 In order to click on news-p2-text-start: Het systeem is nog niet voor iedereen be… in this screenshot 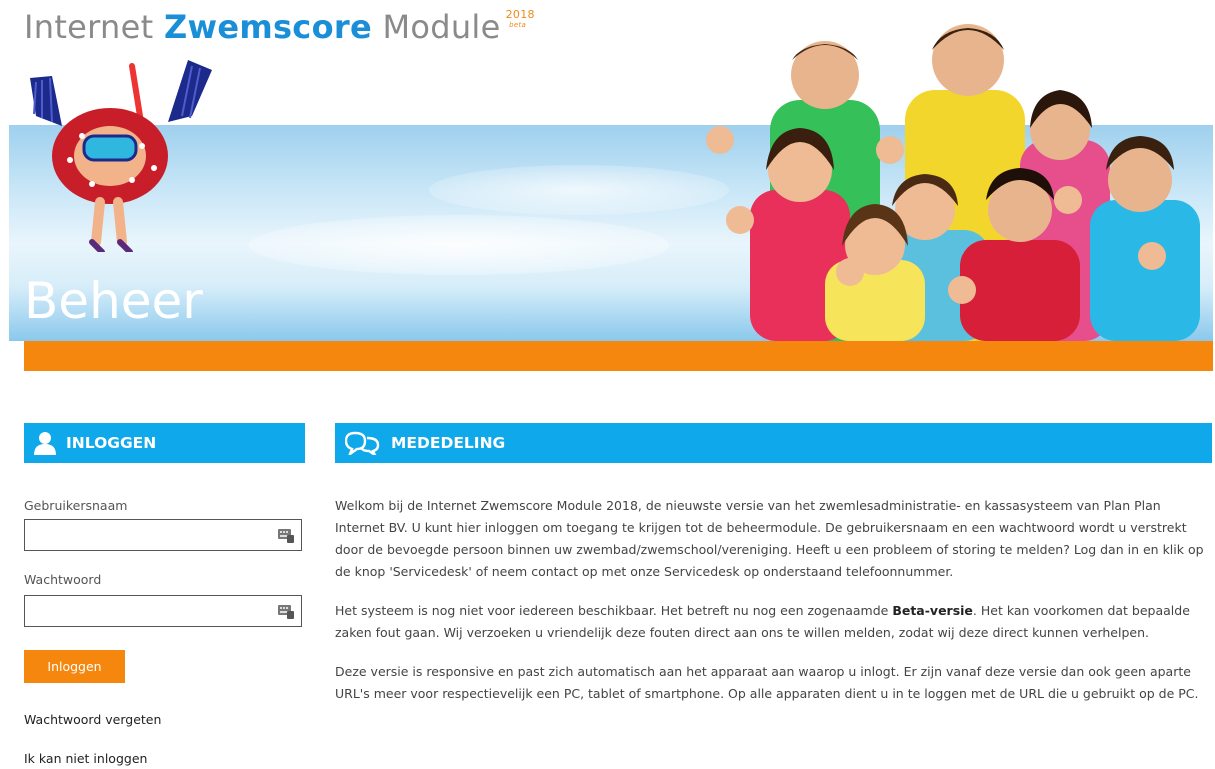, I will do `click(614, 610)`.